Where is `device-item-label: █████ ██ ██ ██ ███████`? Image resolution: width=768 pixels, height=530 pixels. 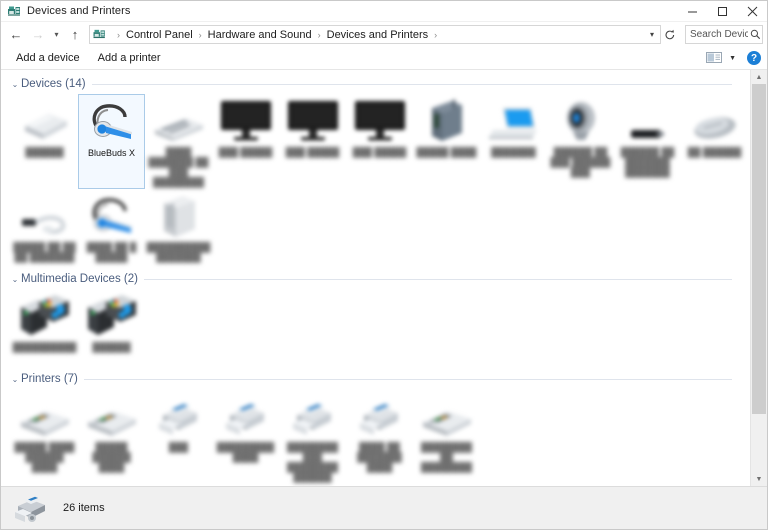 device-item-label: █████ ██ ██ ██ ███████ is located at coordinates (44, 252).